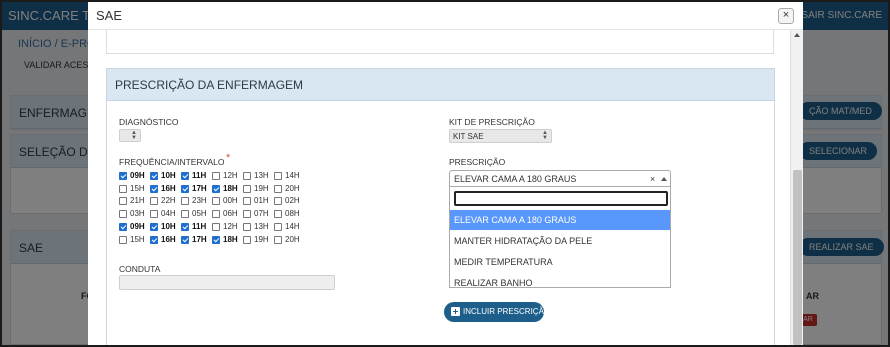 This screenshot has height=347, width=890. I want to click on dropdown-option: ELEVAR CAMA A 180 GRAUS, so click(560, 220).